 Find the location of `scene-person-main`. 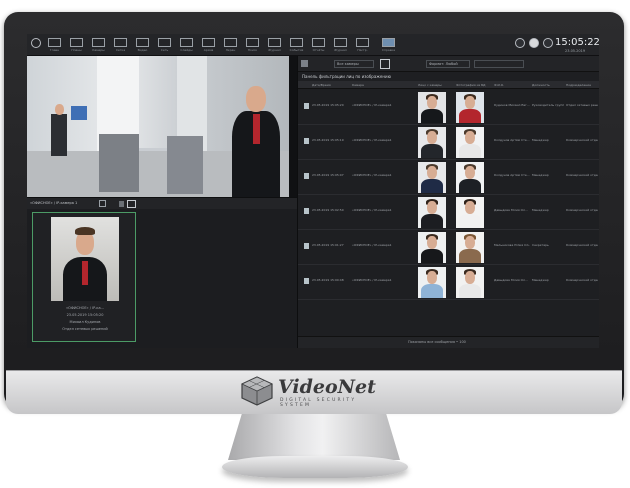

scene-person-main is located at coordinates (256, 129).